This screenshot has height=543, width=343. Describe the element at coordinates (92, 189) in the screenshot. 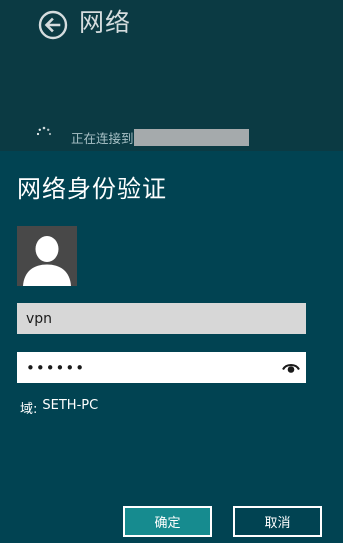

I see `dialog-title: 网络身份验证` at that location.